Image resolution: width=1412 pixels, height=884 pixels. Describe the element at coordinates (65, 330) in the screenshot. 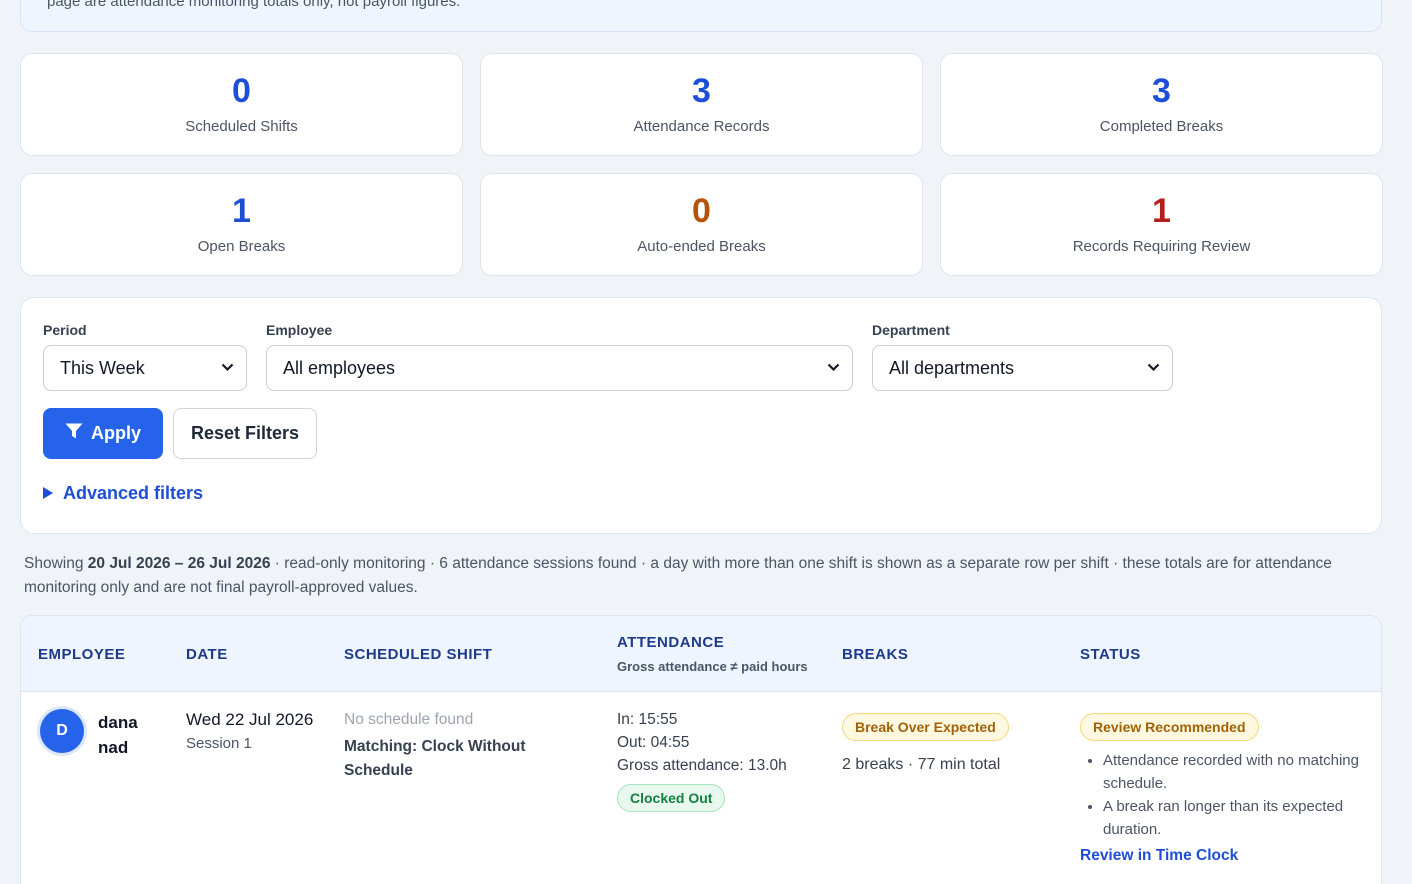

I see `period-label: Period` at that location.